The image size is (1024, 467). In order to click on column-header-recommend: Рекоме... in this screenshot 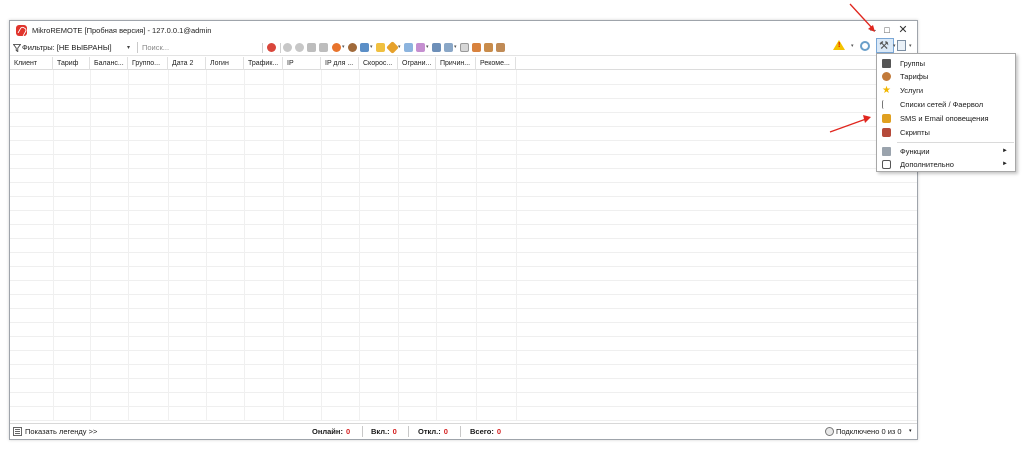, I will do `click(496, 63)`.